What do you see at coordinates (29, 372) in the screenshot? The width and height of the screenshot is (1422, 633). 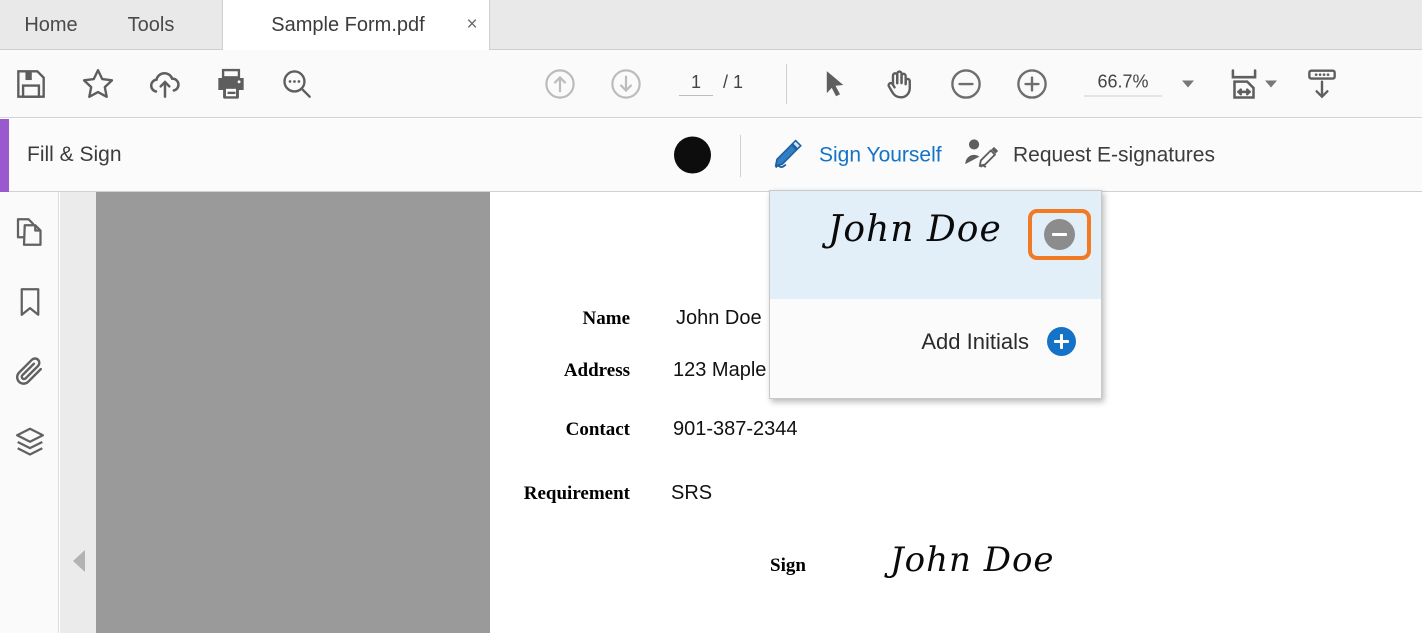 I see `attachments-icon` at bounding box center [29, 372].